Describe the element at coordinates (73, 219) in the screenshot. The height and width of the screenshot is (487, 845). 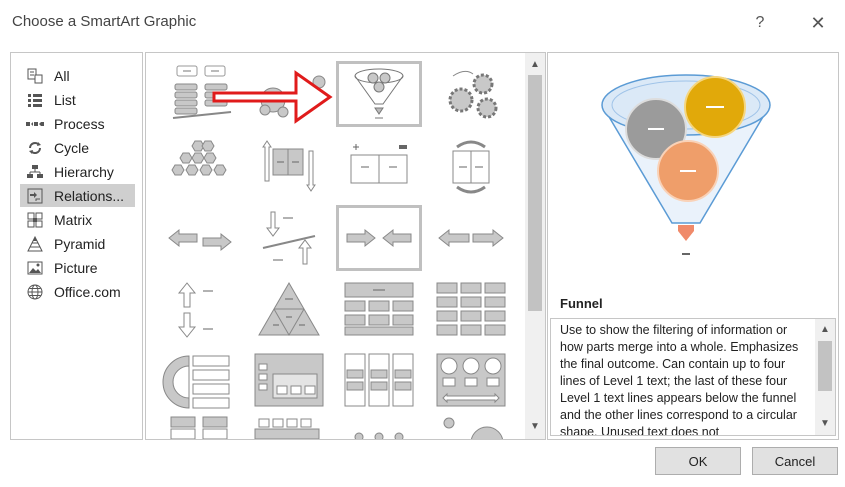
I see `category-label: Matrix` at that location.